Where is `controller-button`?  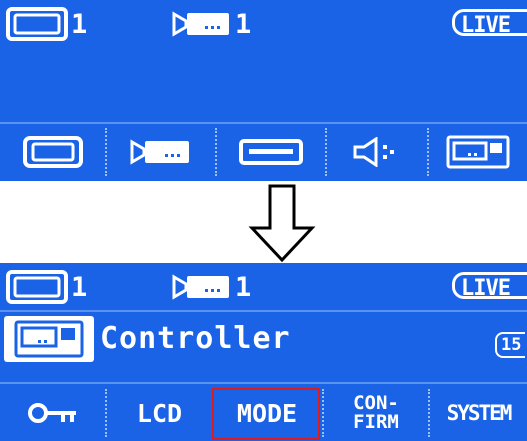
controller-button is located at coordinates (478, 152).